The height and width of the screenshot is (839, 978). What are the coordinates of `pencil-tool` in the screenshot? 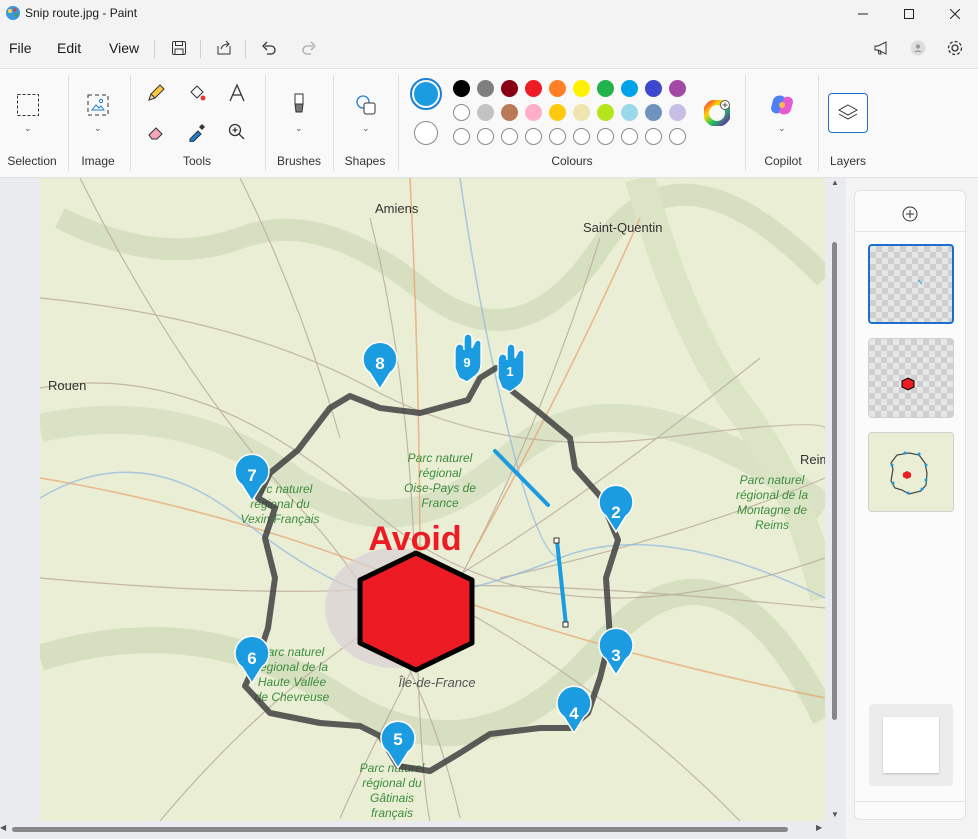 It's located at (156, 93).